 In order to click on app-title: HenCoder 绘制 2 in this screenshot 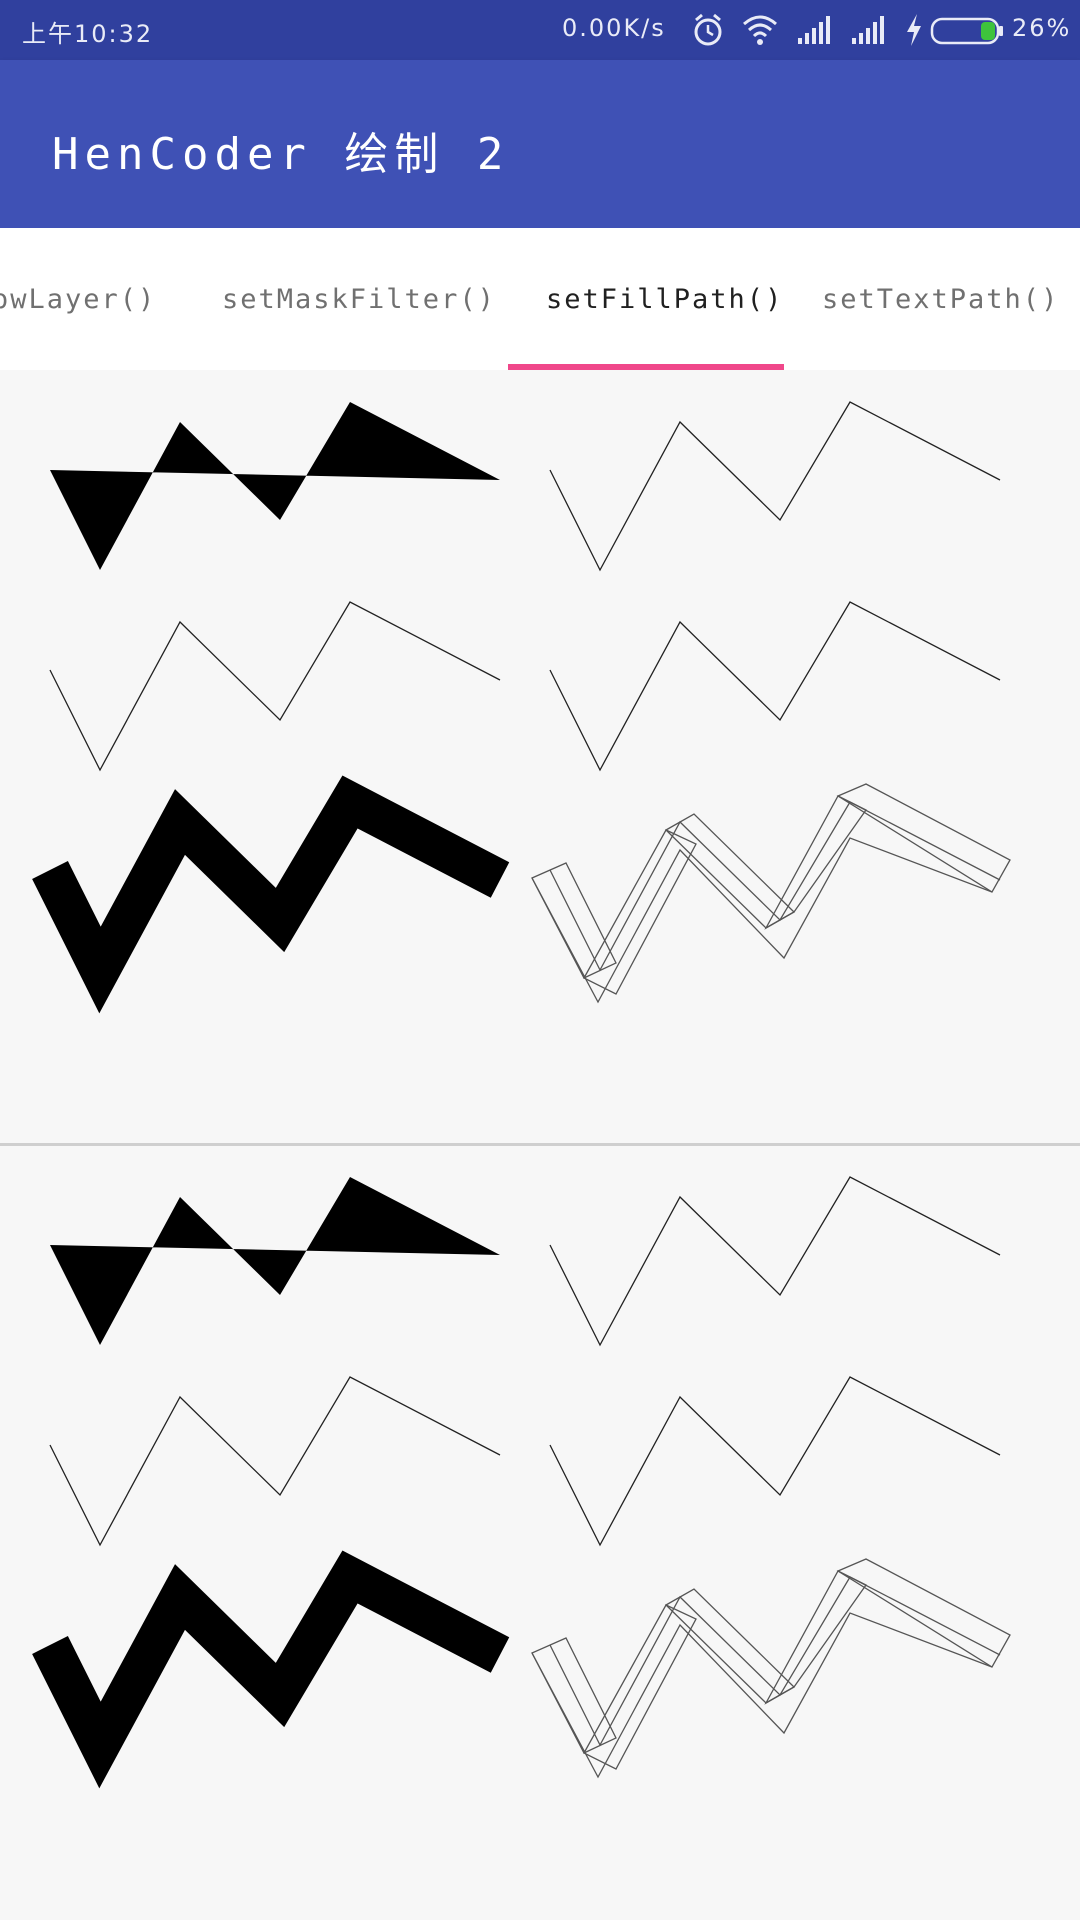, I will do `click(281, 154)`.